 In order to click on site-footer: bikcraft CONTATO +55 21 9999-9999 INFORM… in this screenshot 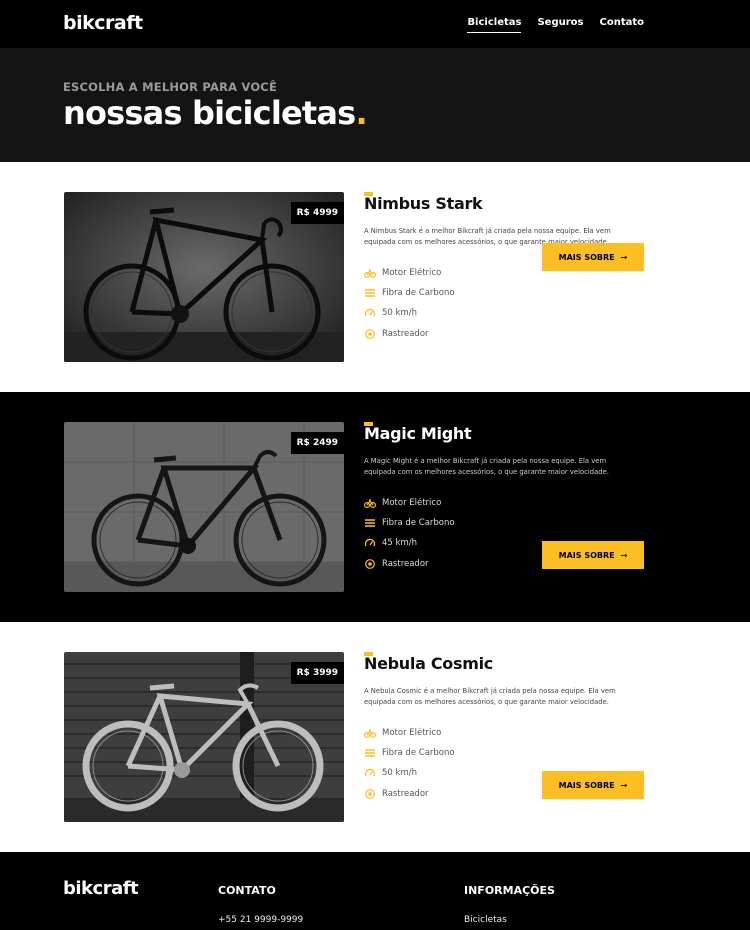, I will do `click(375, 891)`.